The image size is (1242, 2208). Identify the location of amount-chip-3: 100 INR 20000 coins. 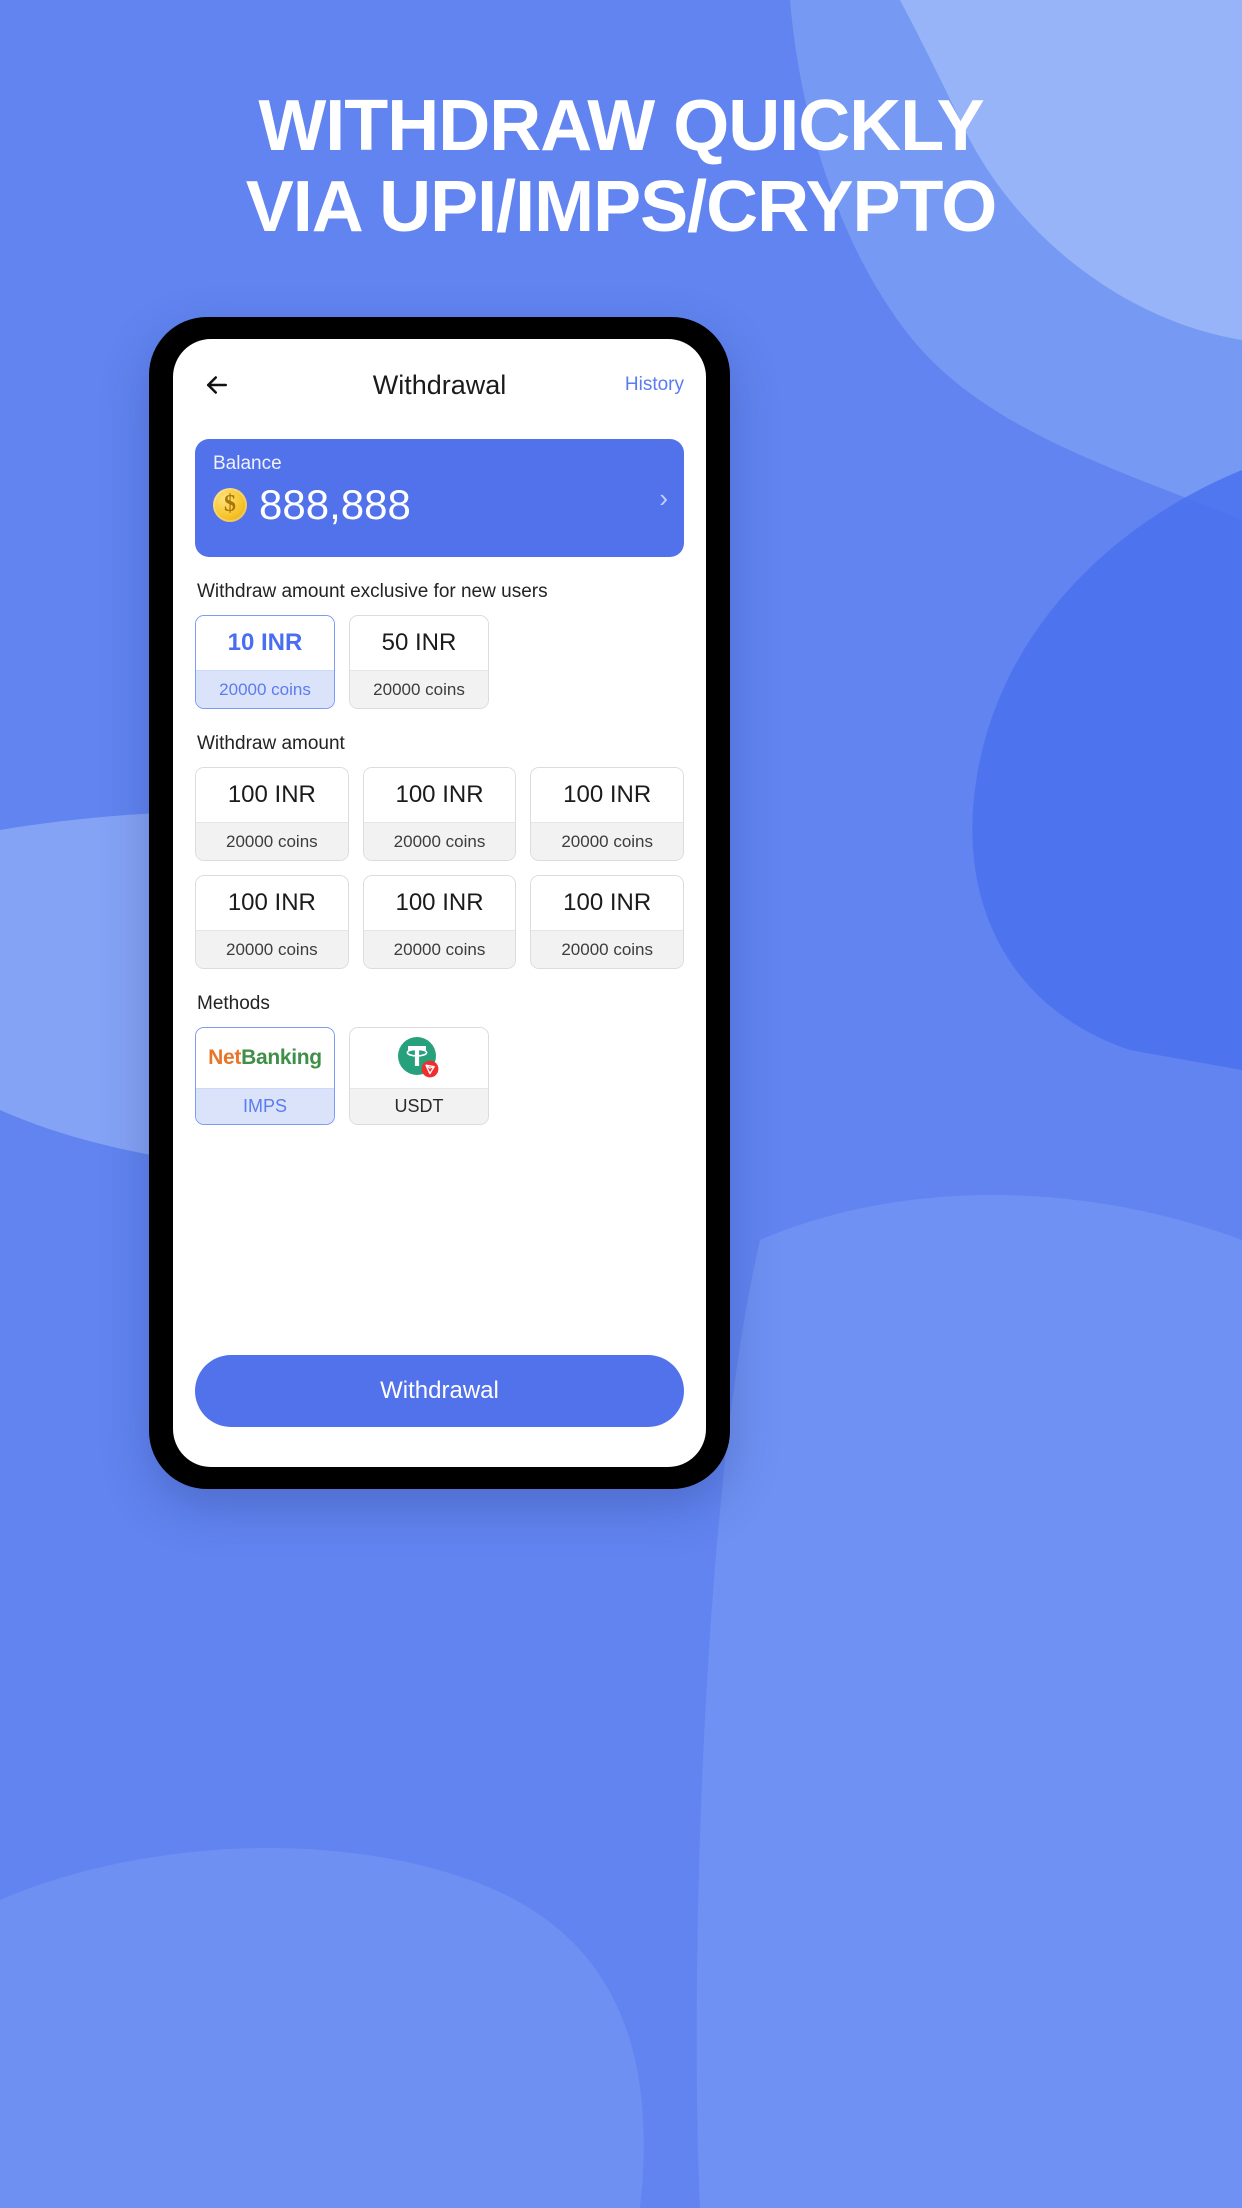
(607, 814).